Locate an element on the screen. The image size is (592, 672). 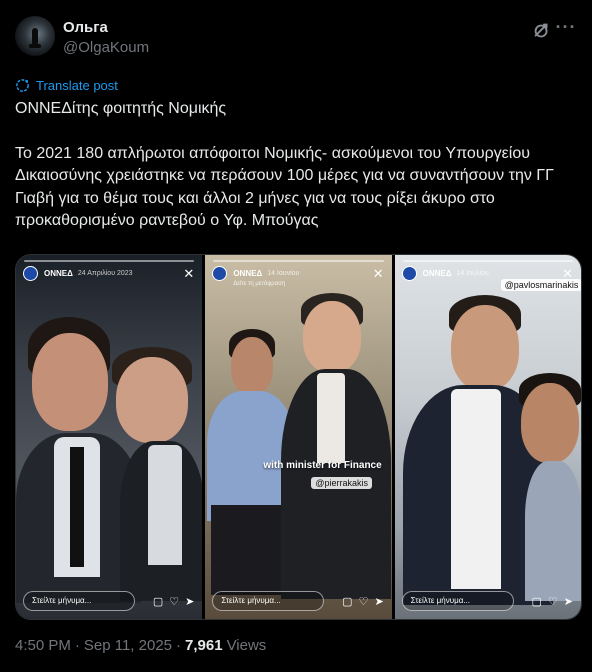
post-time: 4:50 PM is located at coordinates (43, 645).